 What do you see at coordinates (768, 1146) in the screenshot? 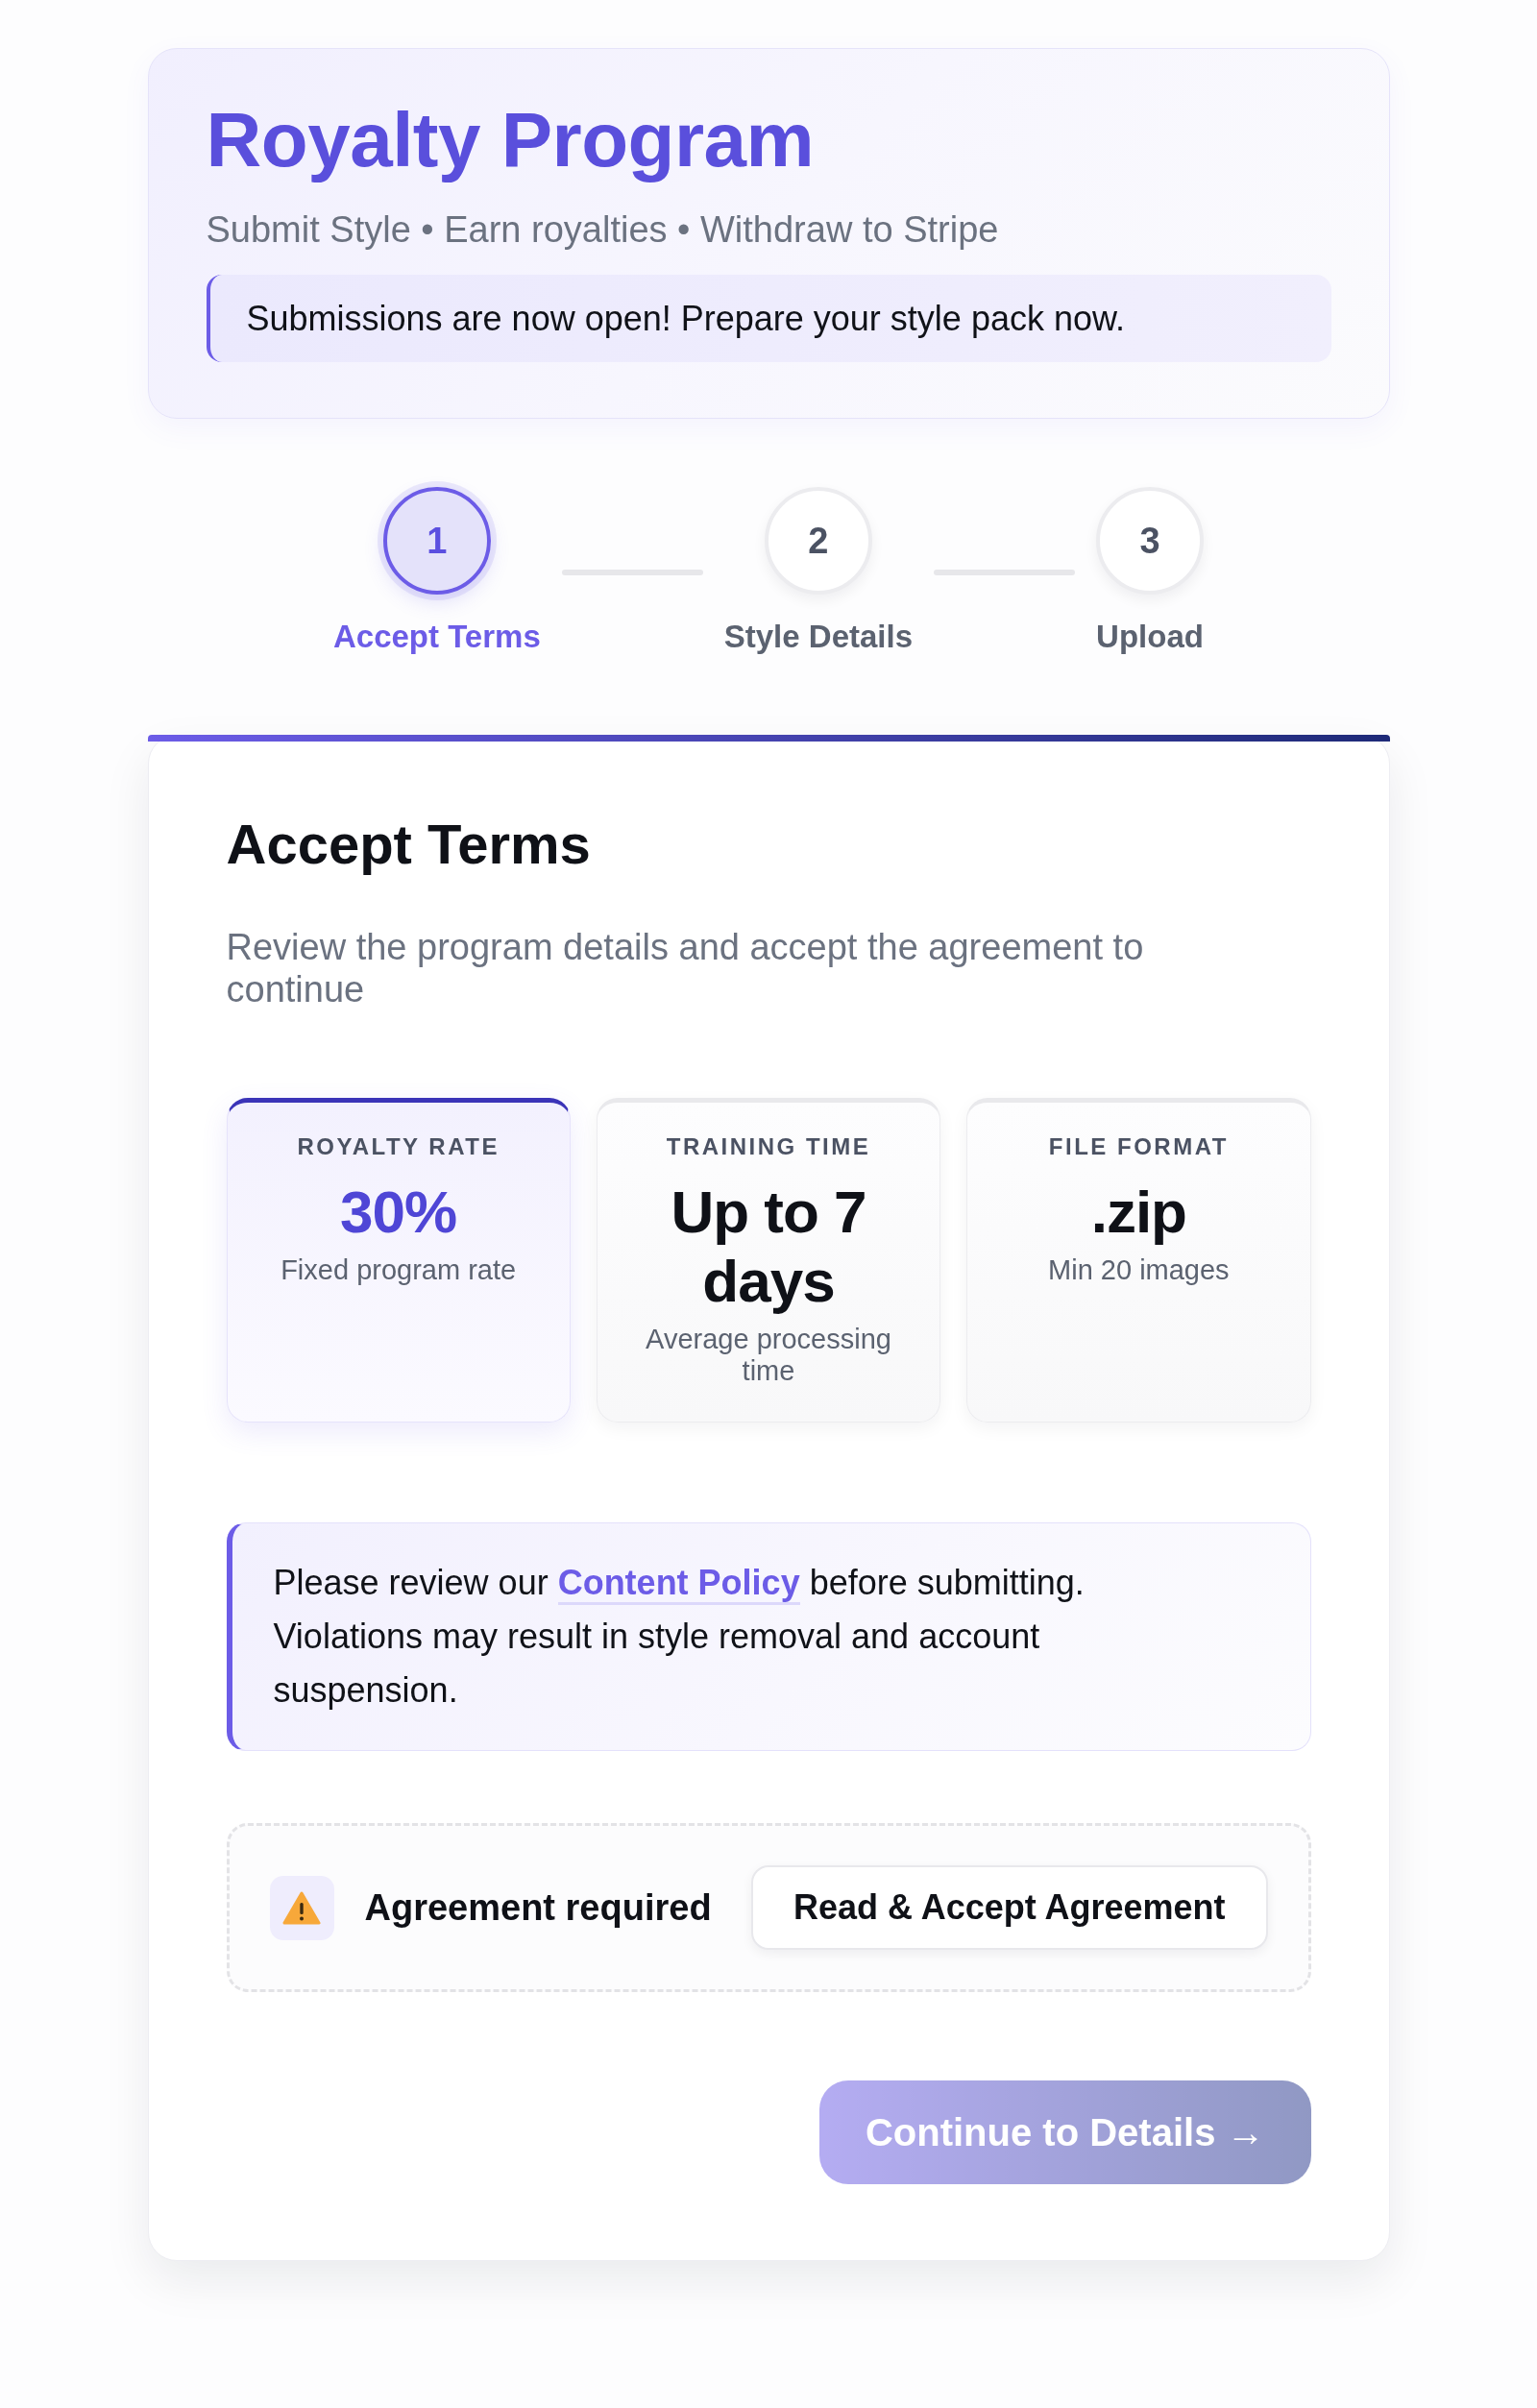
I see `stat-label: TRAINING TIME` at bounding box center [768, 1146].